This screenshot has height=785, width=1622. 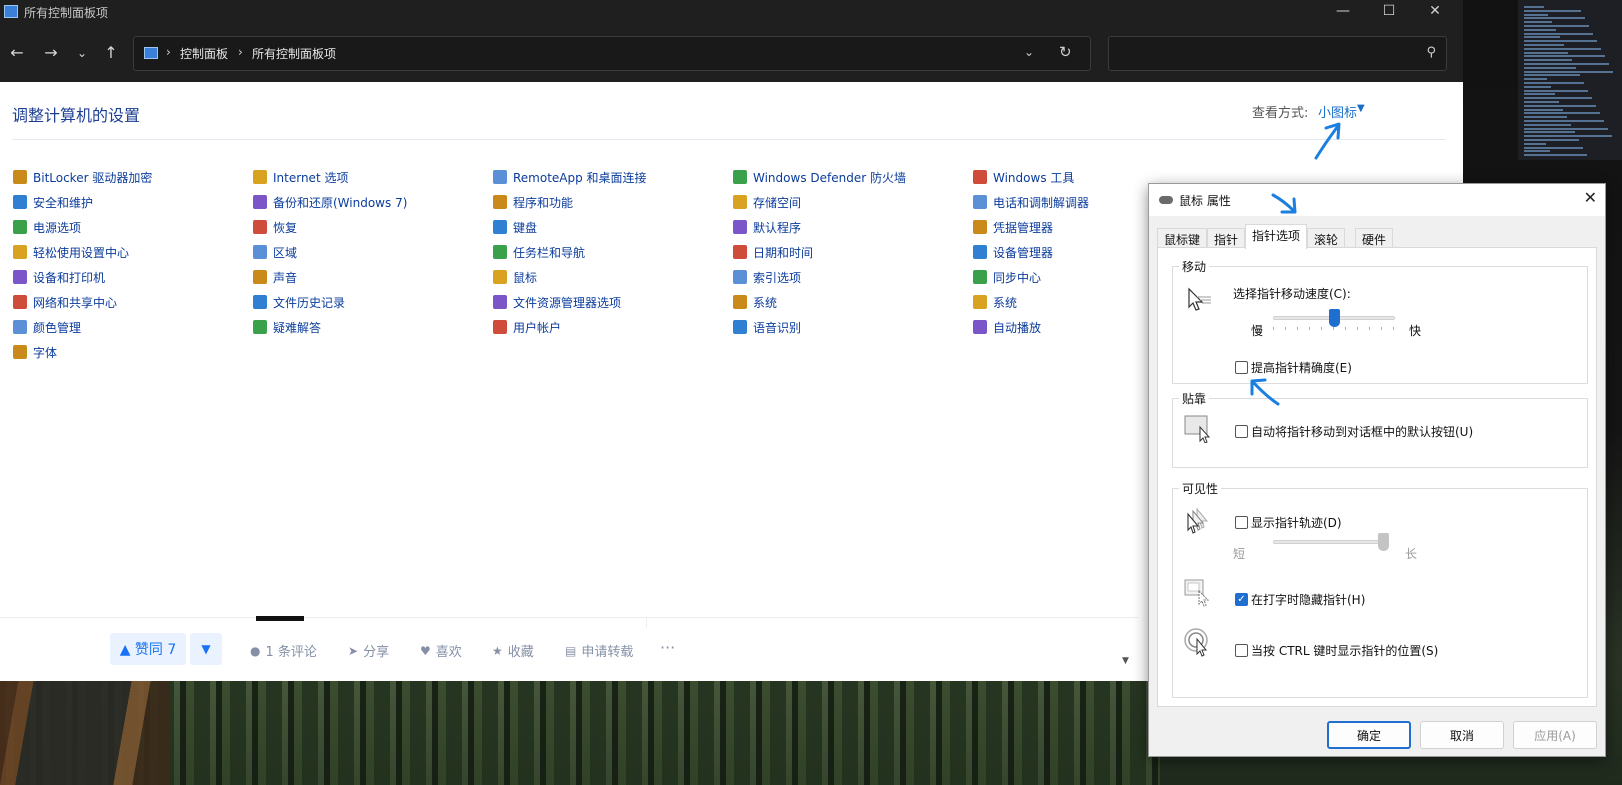 What do you see at coordinates (1182, 238) in the screenshot?
I see `tab-buttons: 鼠标键` at bounding box center [1182, 238].